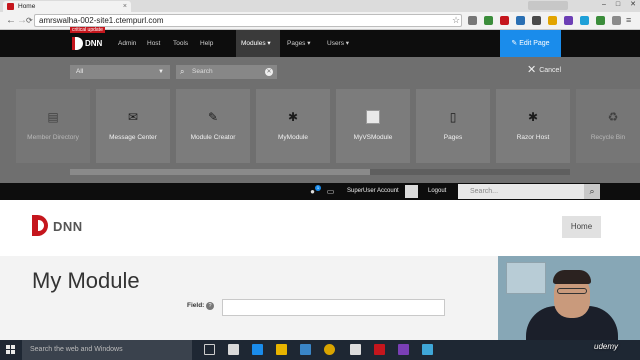 The image size is (640, 360). Describe the element at coordinates (210, 306) in the screenshot. I see `help-icon: ?` at that location.